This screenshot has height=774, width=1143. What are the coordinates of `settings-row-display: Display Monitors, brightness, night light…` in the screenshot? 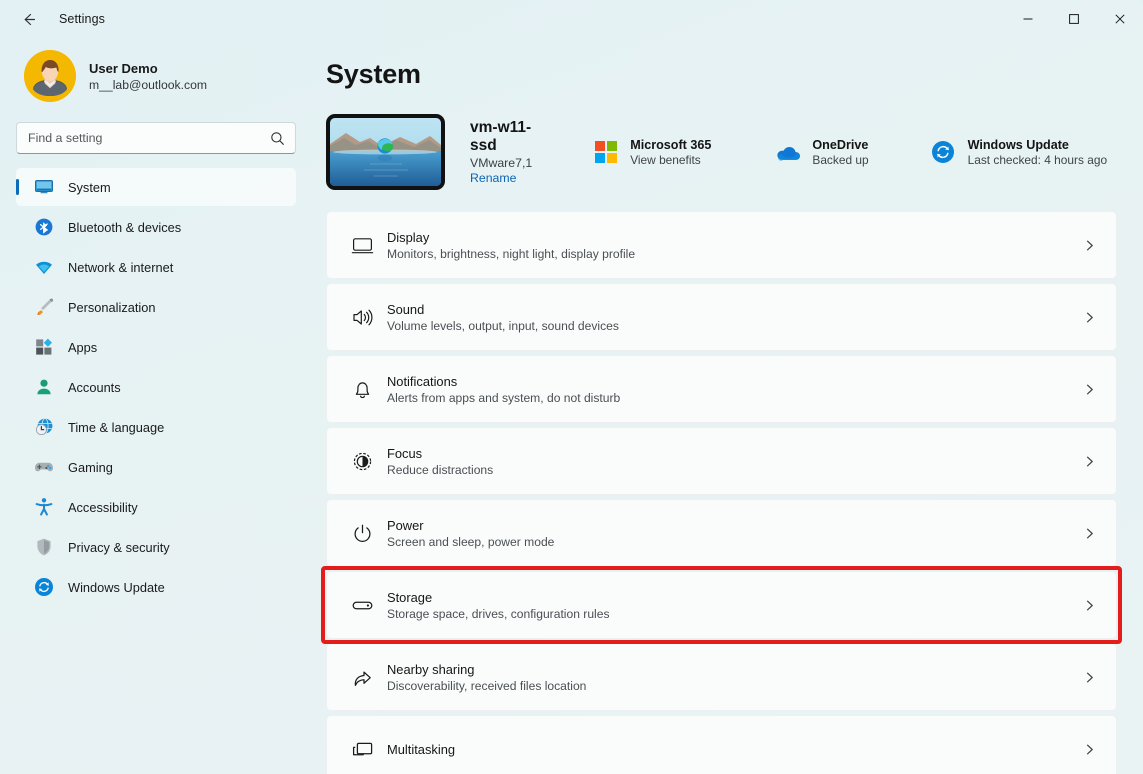 It's located at (721, 245).